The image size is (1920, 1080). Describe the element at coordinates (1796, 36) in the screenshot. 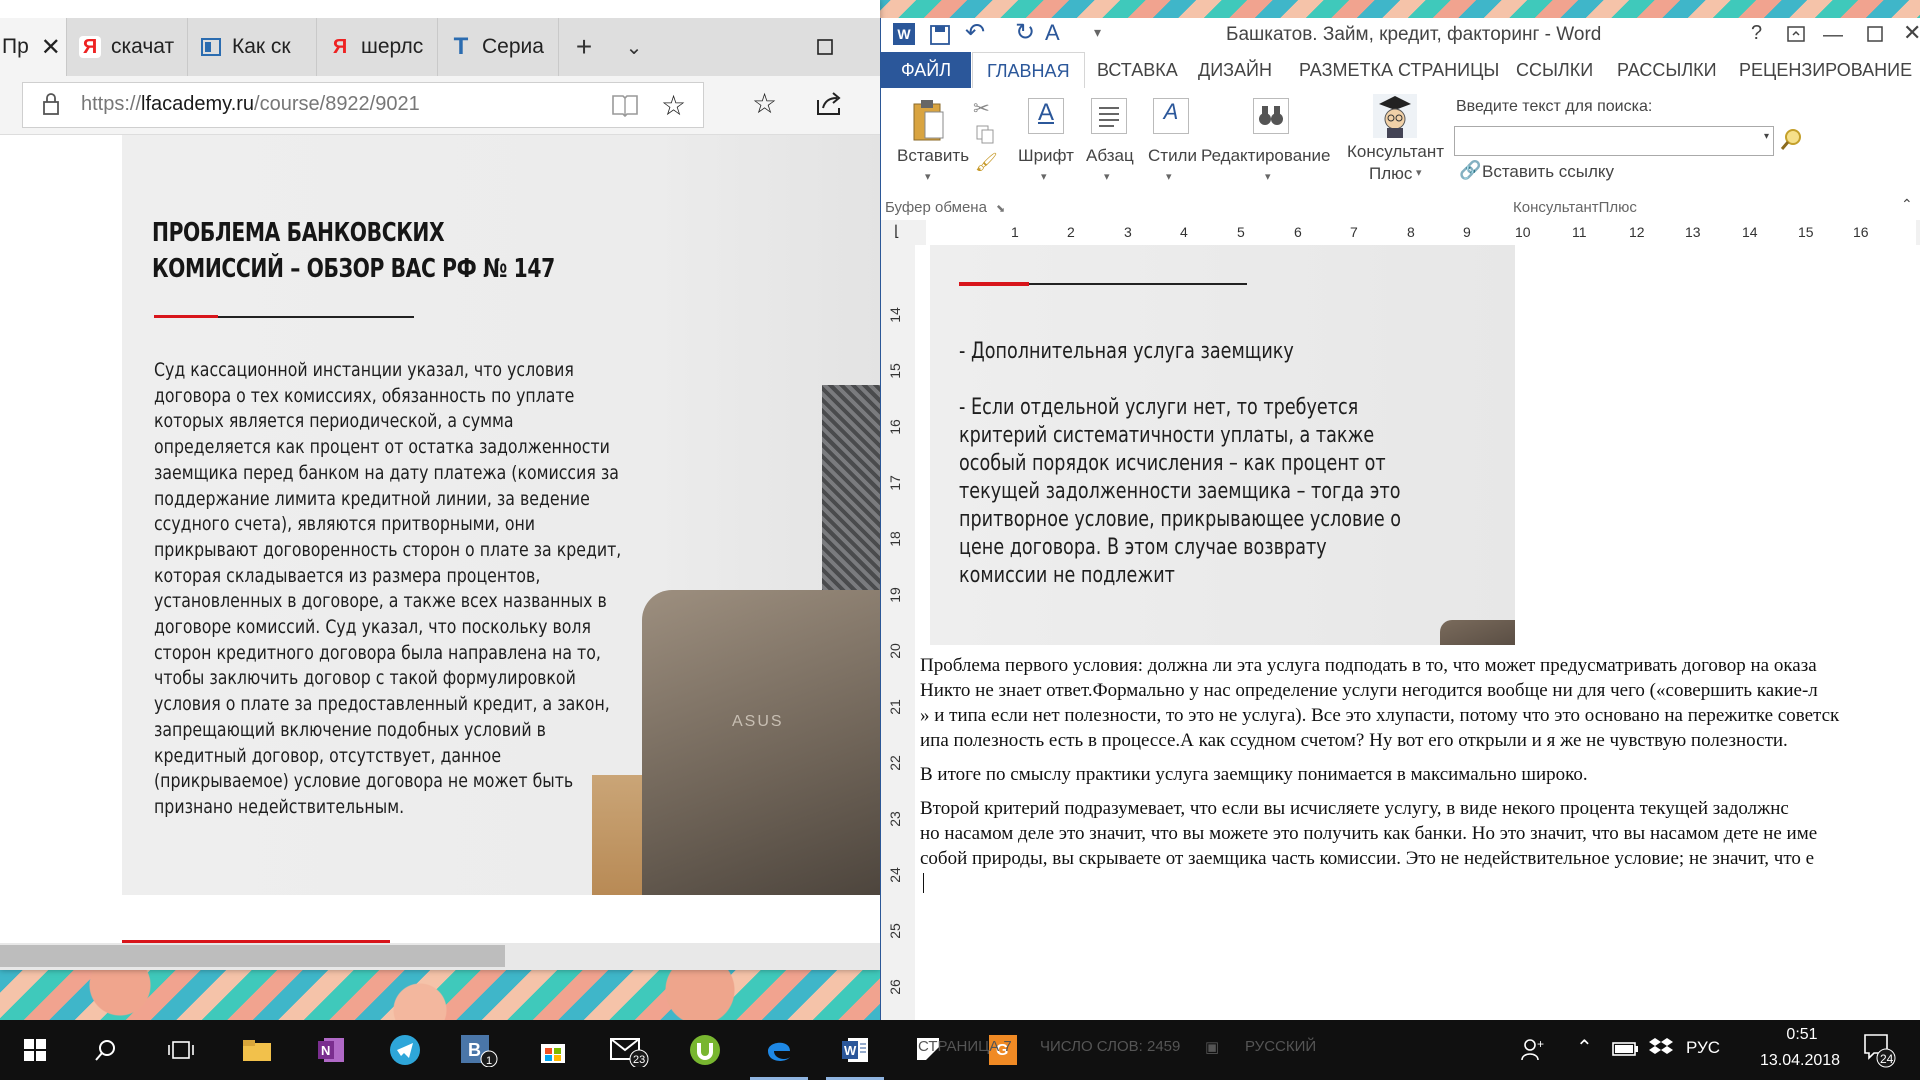

I see `ribbon-display-icon` at that location.